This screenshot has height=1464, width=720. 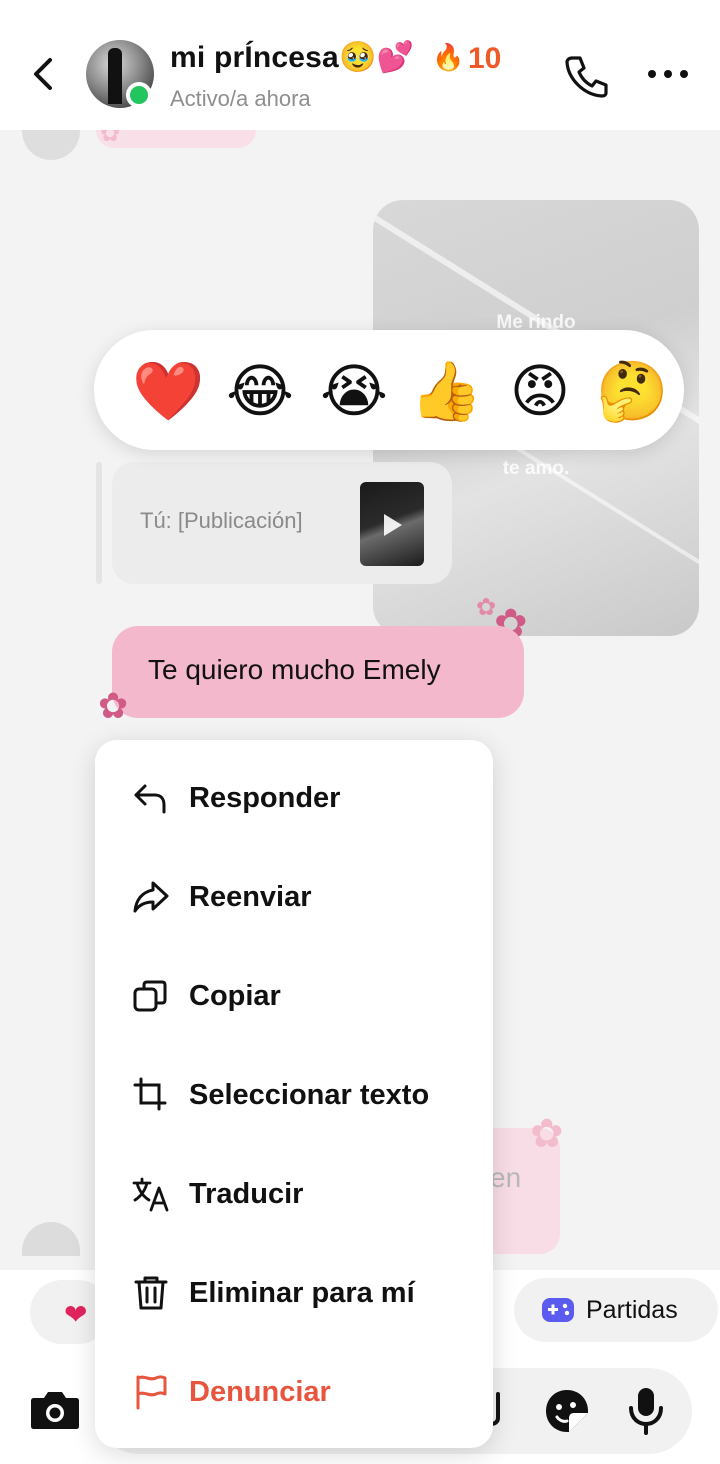 I want to click on reply-quote-label: Tú: [Publicación], so click(x=221, y=520).